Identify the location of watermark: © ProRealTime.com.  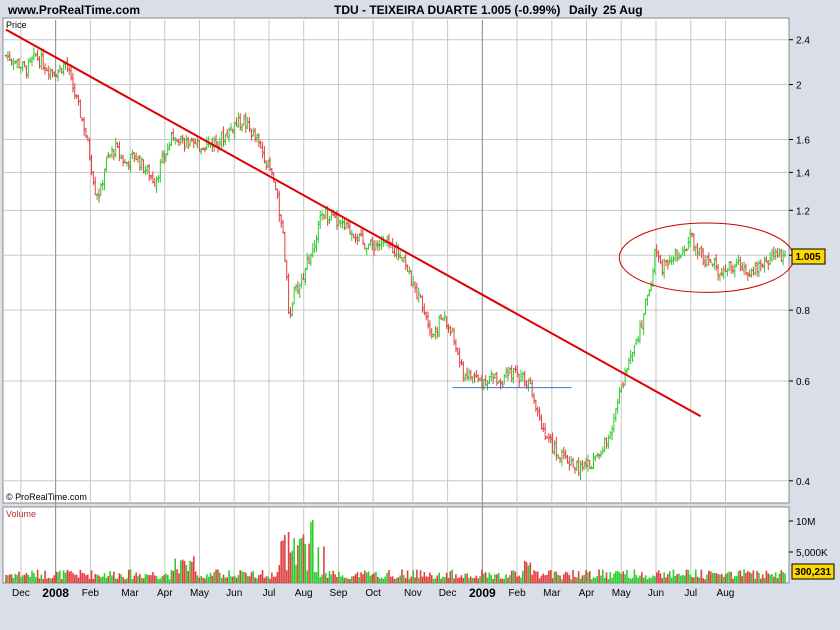
(46, 497).